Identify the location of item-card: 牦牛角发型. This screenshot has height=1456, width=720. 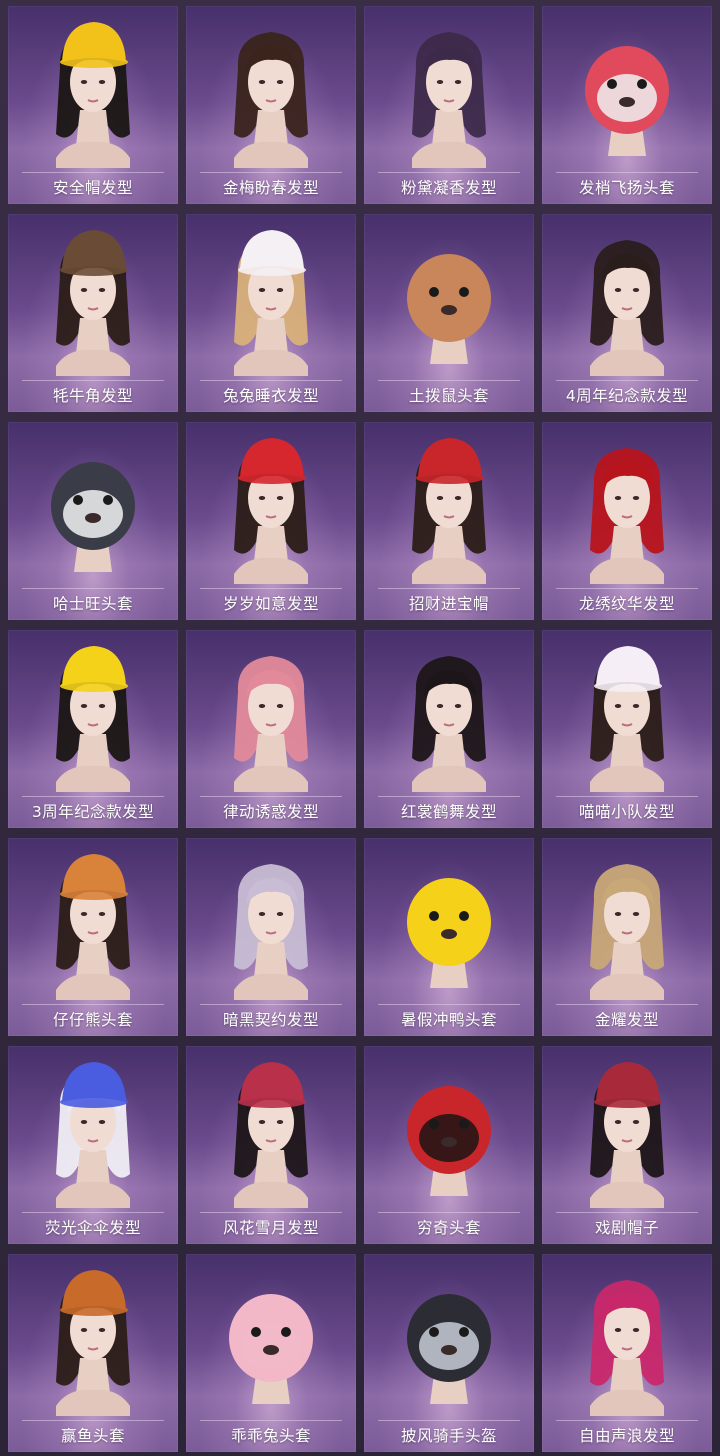
(93, 313).